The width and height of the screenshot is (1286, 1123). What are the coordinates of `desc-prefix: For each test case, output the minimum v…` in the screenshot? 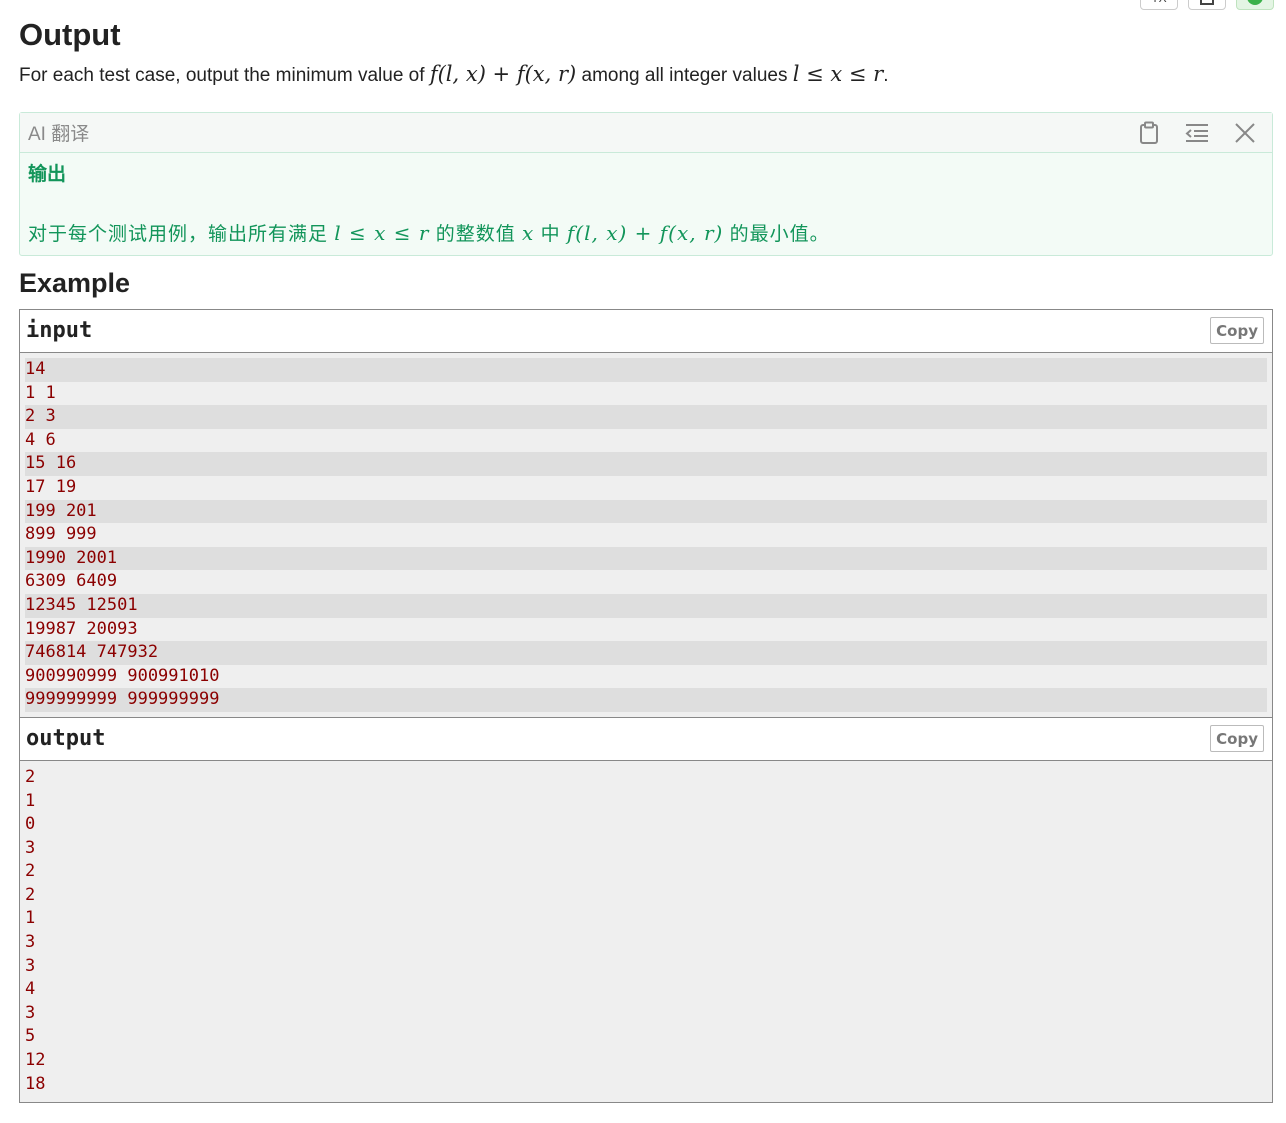 It's located at (224, 75).